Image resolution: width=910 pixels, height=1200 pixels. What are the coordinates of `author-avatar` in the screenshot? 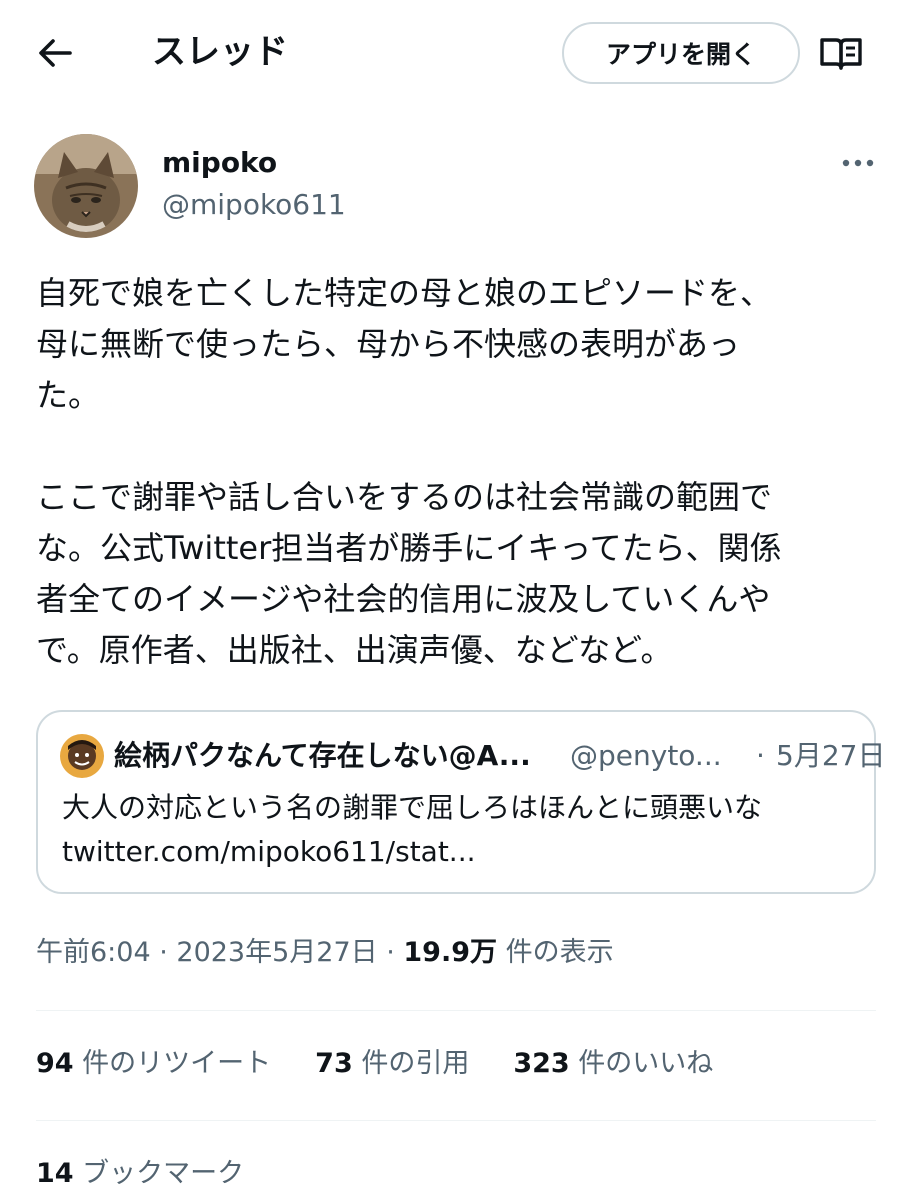 It's located at (86, 186).